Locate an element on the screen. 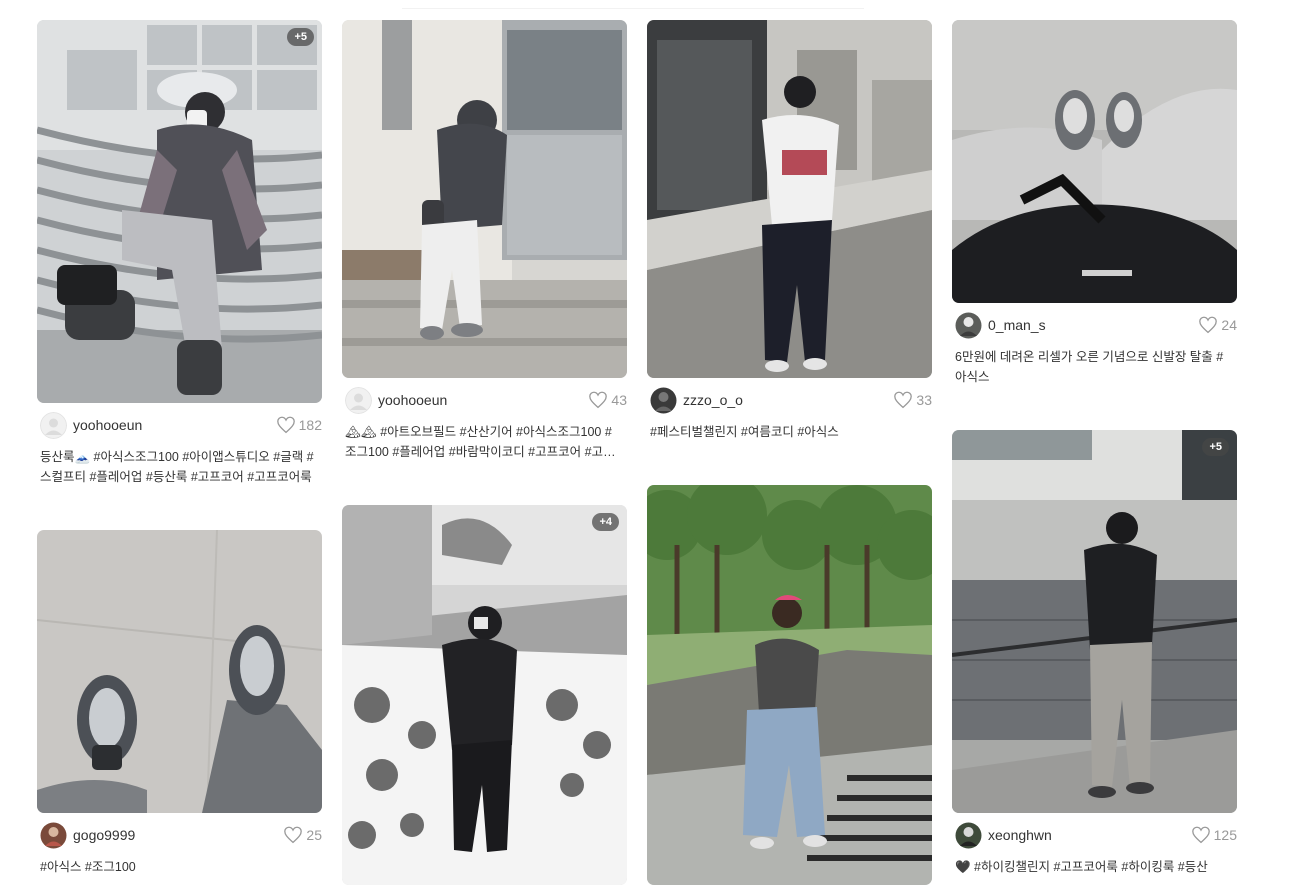 The height and width of the screenshot is (885, 1297). username: zzzo_o_o is located at coordinates (713, 400).